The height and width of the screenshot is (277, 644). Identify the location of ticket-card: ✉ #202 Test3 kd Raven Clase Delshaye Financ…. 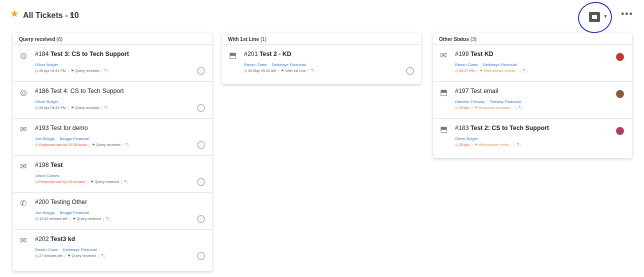
(112, 247).